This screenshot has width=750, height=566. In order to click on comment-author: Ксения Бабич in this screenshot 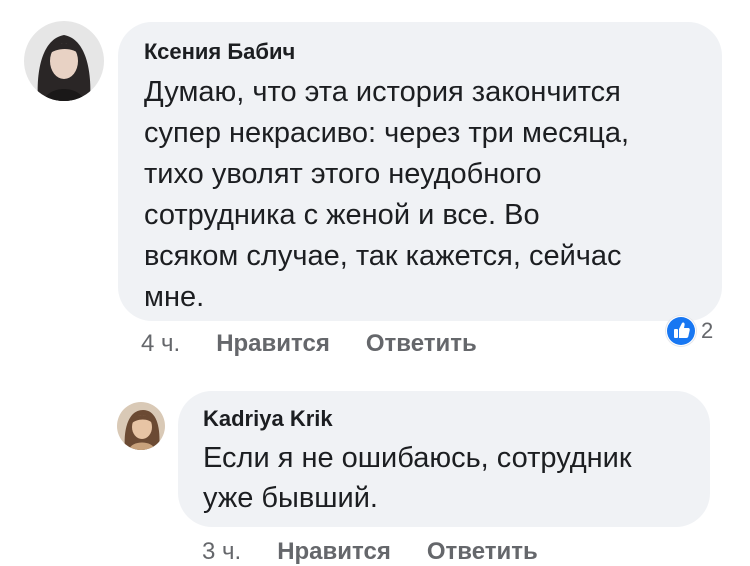, I will do `click(419, 52)`.